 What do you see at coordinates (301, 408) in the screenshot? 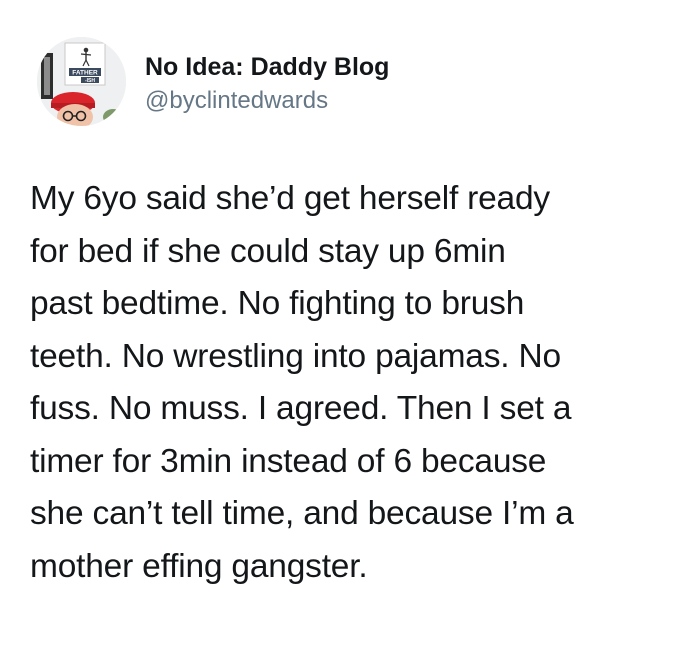
I see `tweet-text-line: fuss. No muss. I agreed. Then I set a` at bounding box center [301, 408].